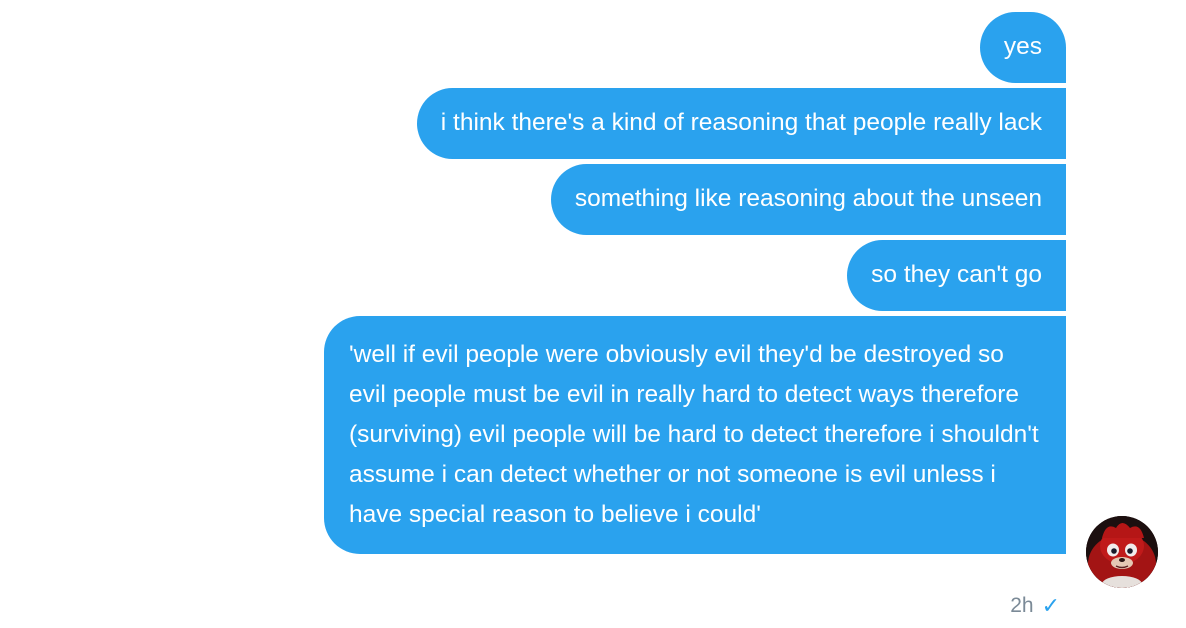  What do you see at coordinates (1022, 605) in the screenshot?
I see `timestamp: 2h` at bounding box center [1022, 605].